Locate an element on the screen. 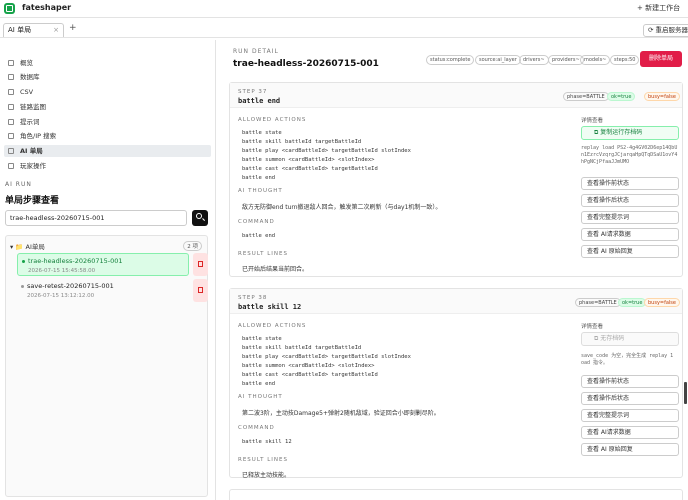 This screenshot has width=688, height=500. ai-run-section-label: AI RUN is located at coordinates (18, 184).